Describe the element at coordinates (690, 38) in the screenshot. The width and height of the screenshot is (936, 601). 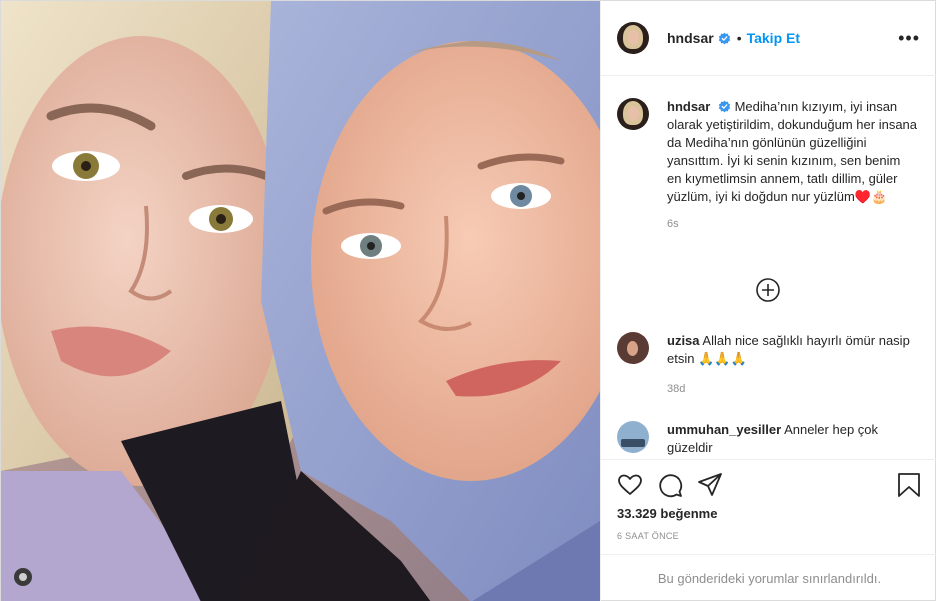
I see `author-username: hndsar` at that location.